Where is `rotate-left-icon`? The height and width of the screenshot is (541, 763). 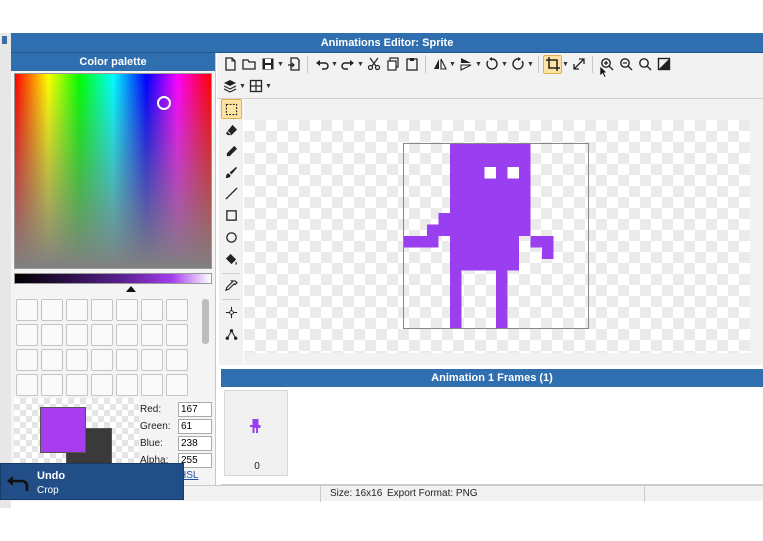 rotate-left-icon is located at coordinates (491, 64).